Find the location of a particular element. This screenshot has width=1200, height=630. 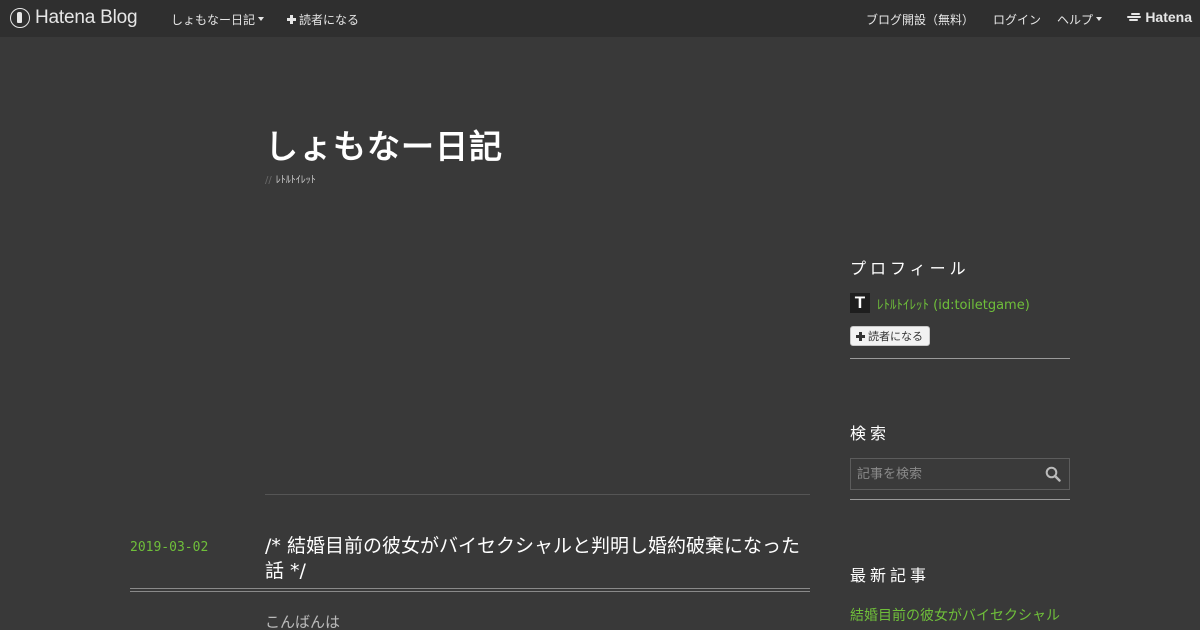

content-divider is located at coordinates (537, 494).